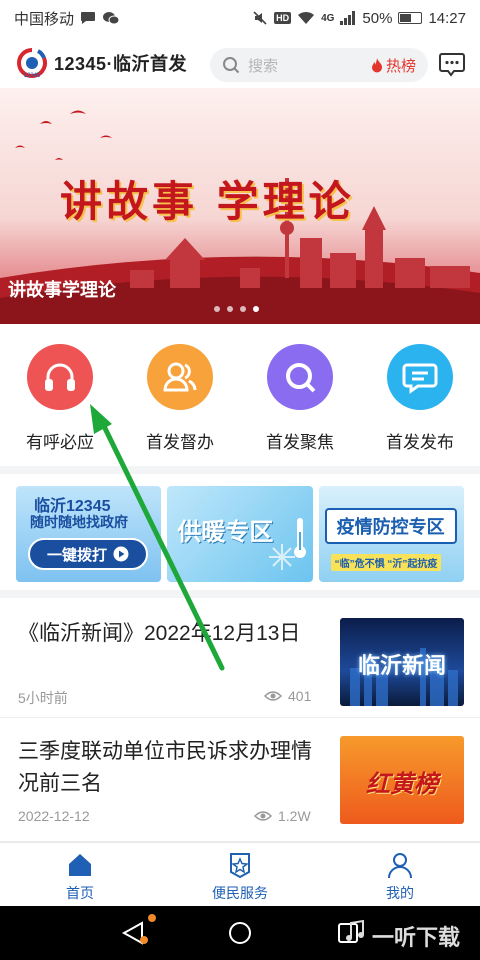  I want to click on hot-list-button: 热榜, so click(393, 65).